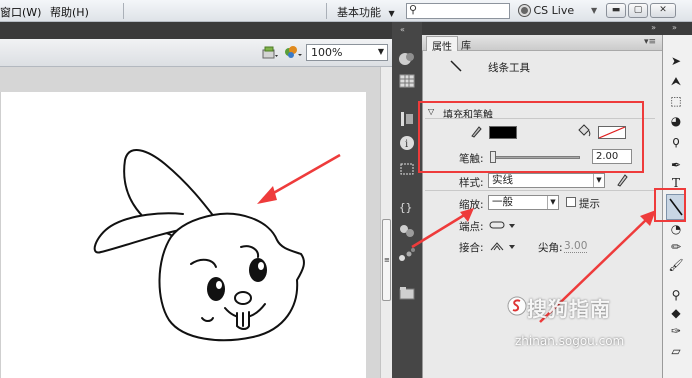 The height and width of the screenshot is (378, 692). I want to click on properties-titlebar: », so click(542, 28).